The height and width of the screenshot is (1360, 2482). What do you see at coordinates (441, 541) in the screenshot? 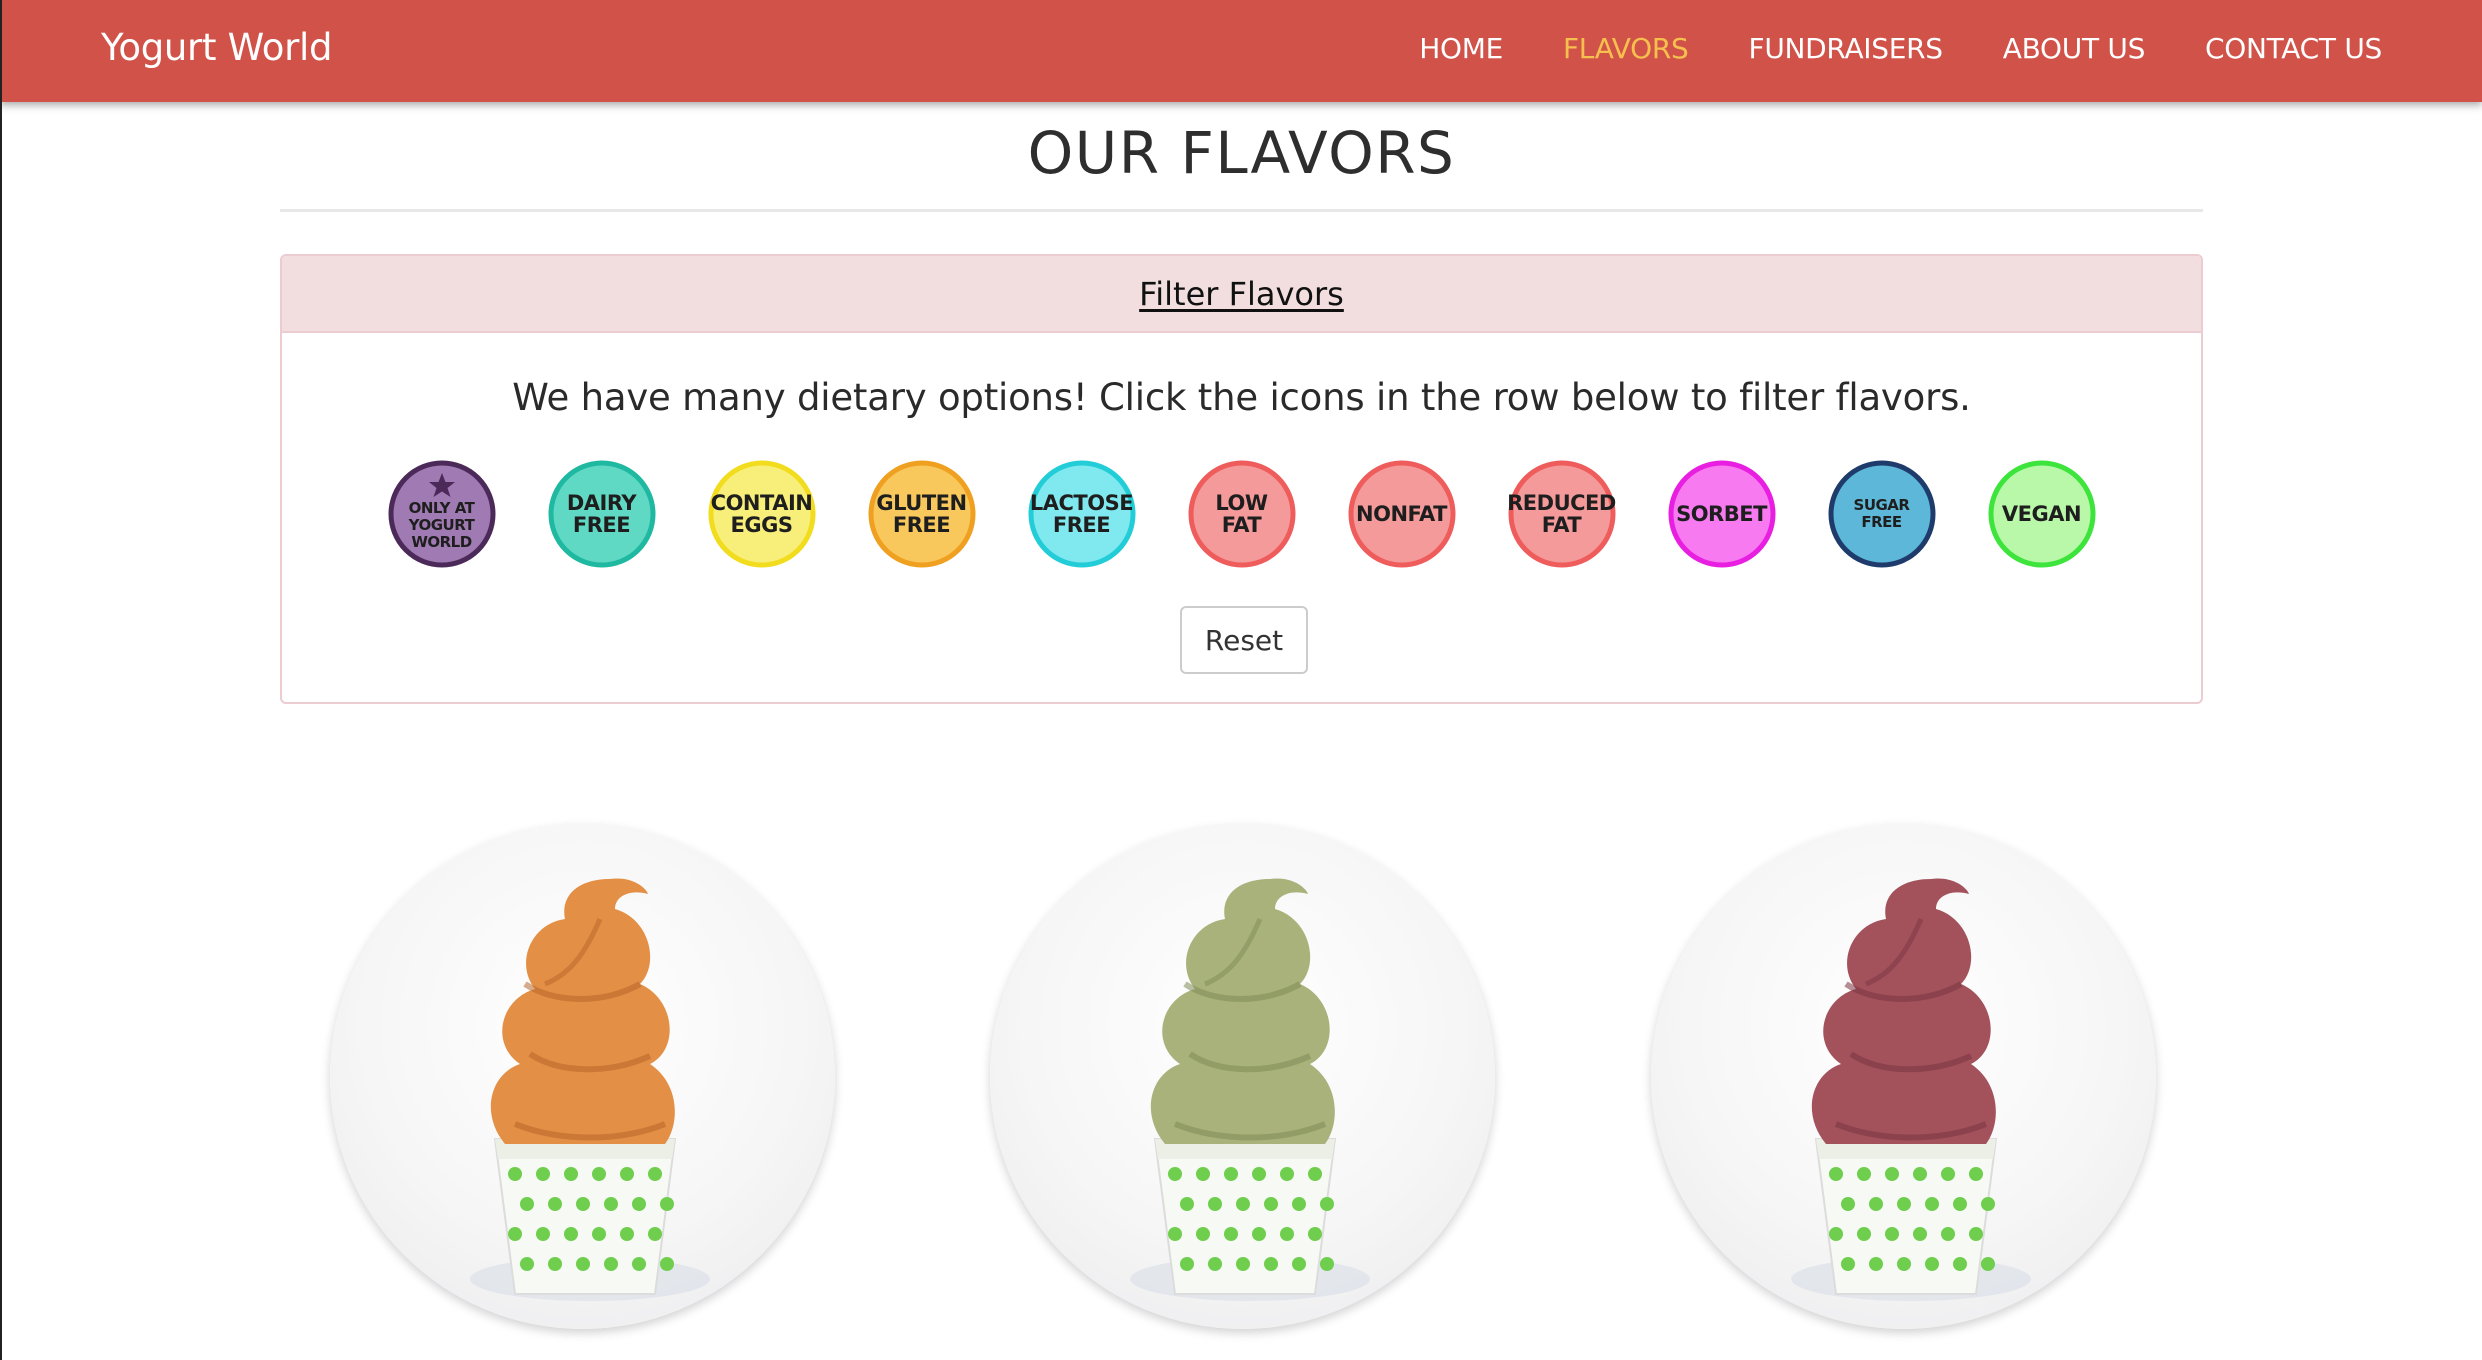
I see `only-at-yogurt-world-icon-label: WORLD` at bounding box center [441, 541].